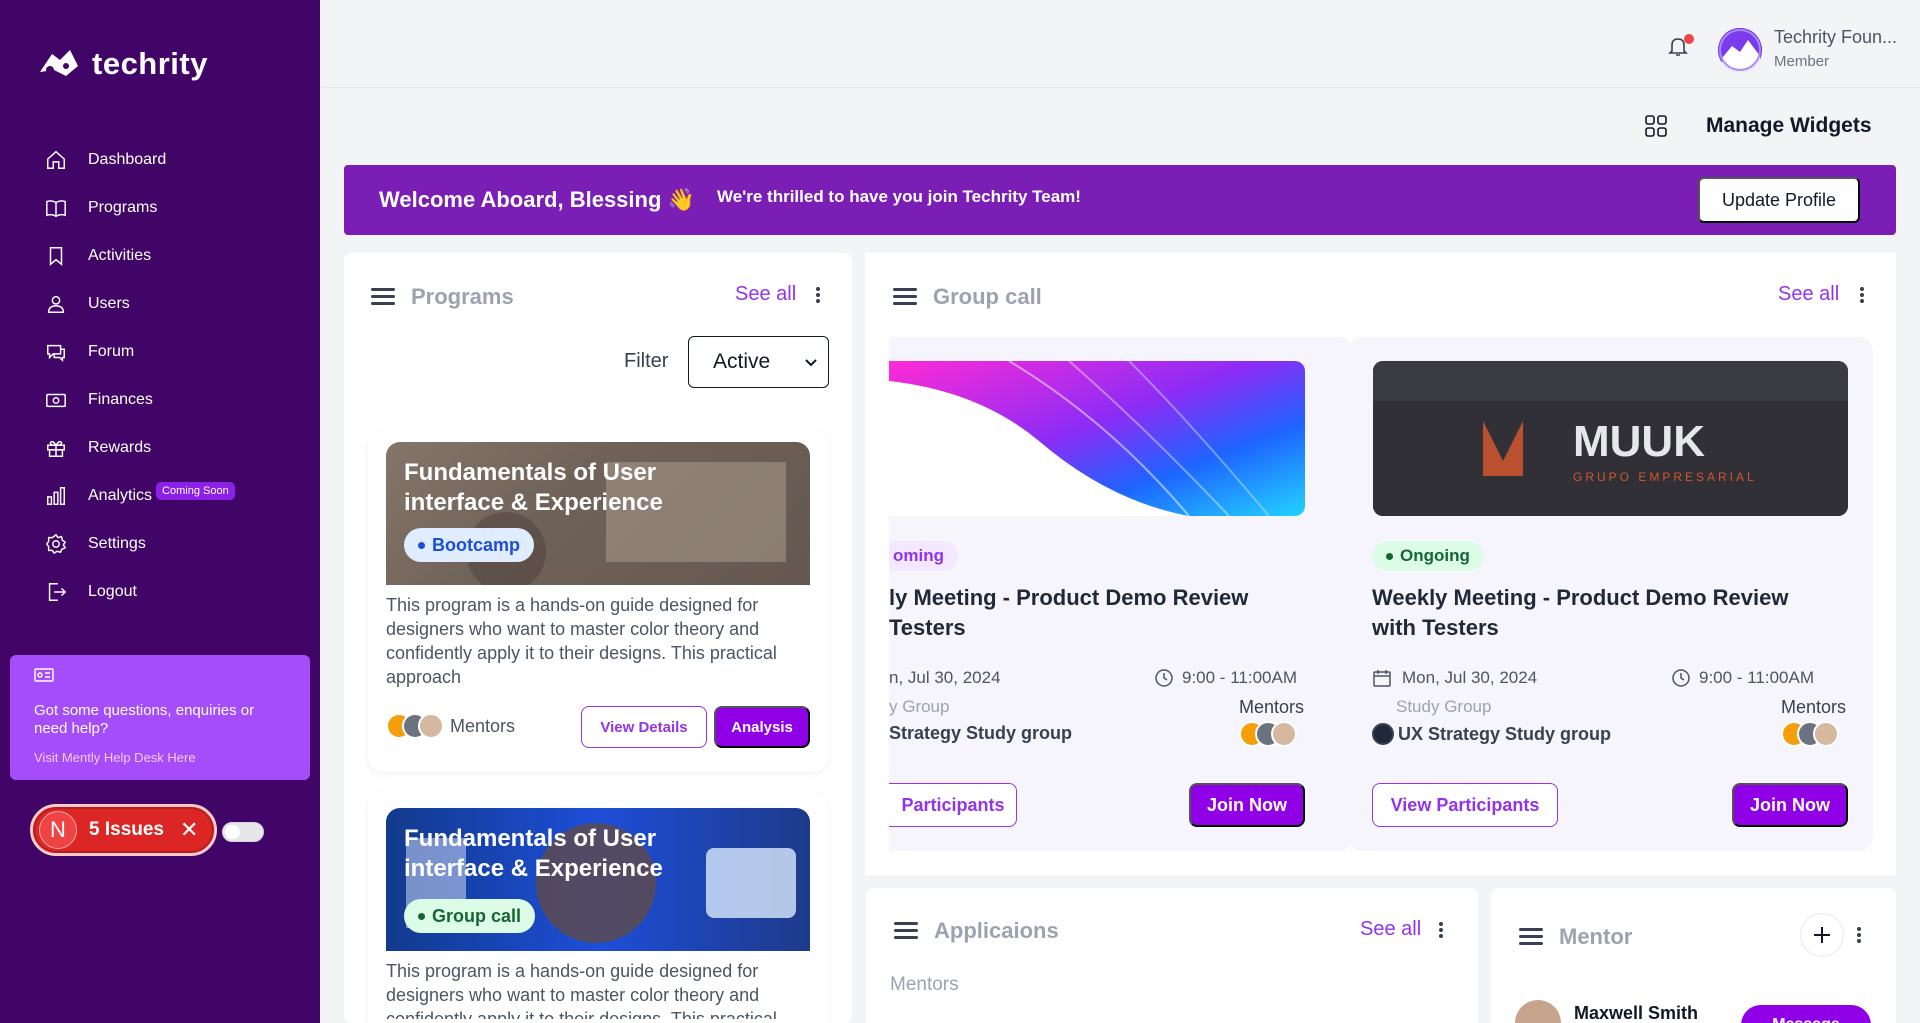  What do you see at coordinates (1810, 734) in the screenshot?
I see `mentors-avatars` at bounding box center [1810, 734].